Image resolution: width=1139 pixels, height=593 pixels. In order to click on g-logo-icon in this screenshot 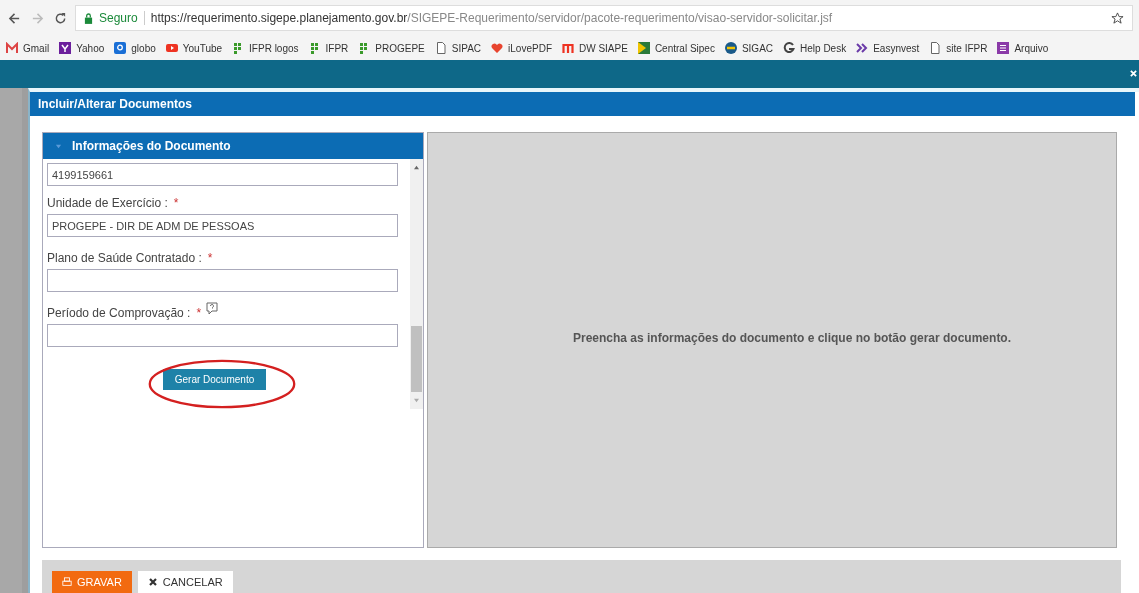, I will do `click(789, 48)`.